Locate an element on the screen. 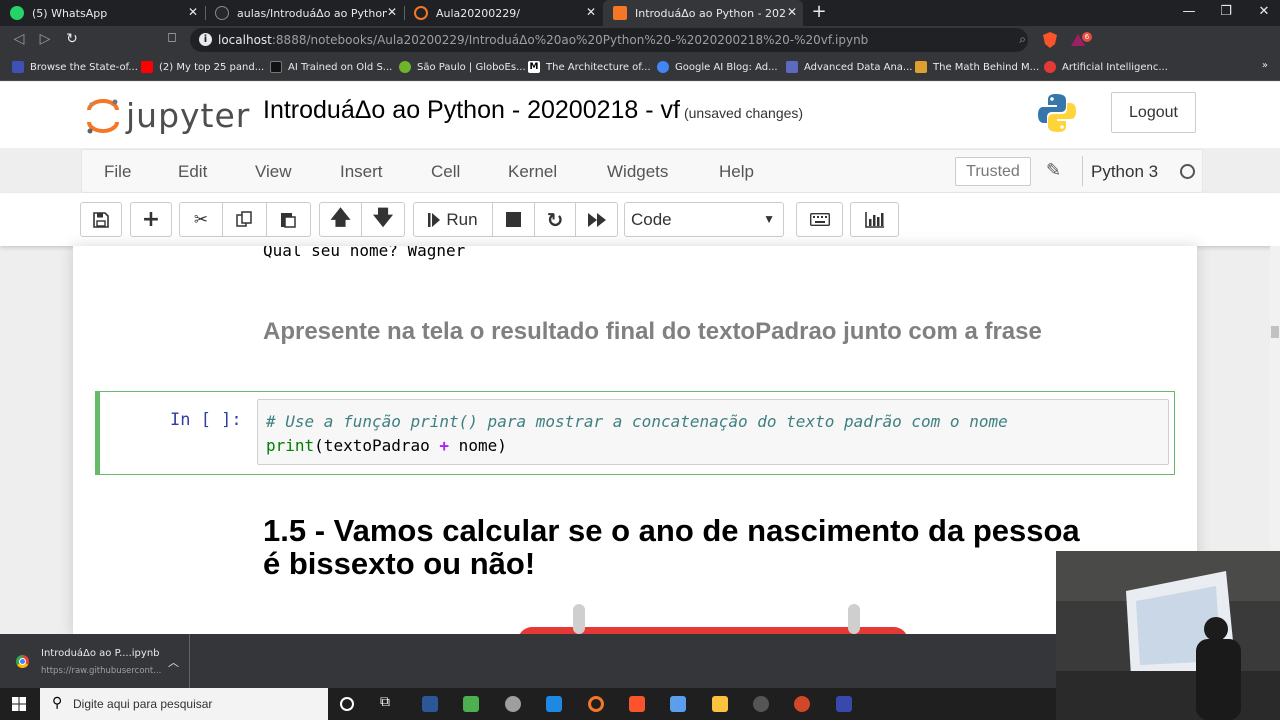  menu-file: File is located at coordinates (117, 172).